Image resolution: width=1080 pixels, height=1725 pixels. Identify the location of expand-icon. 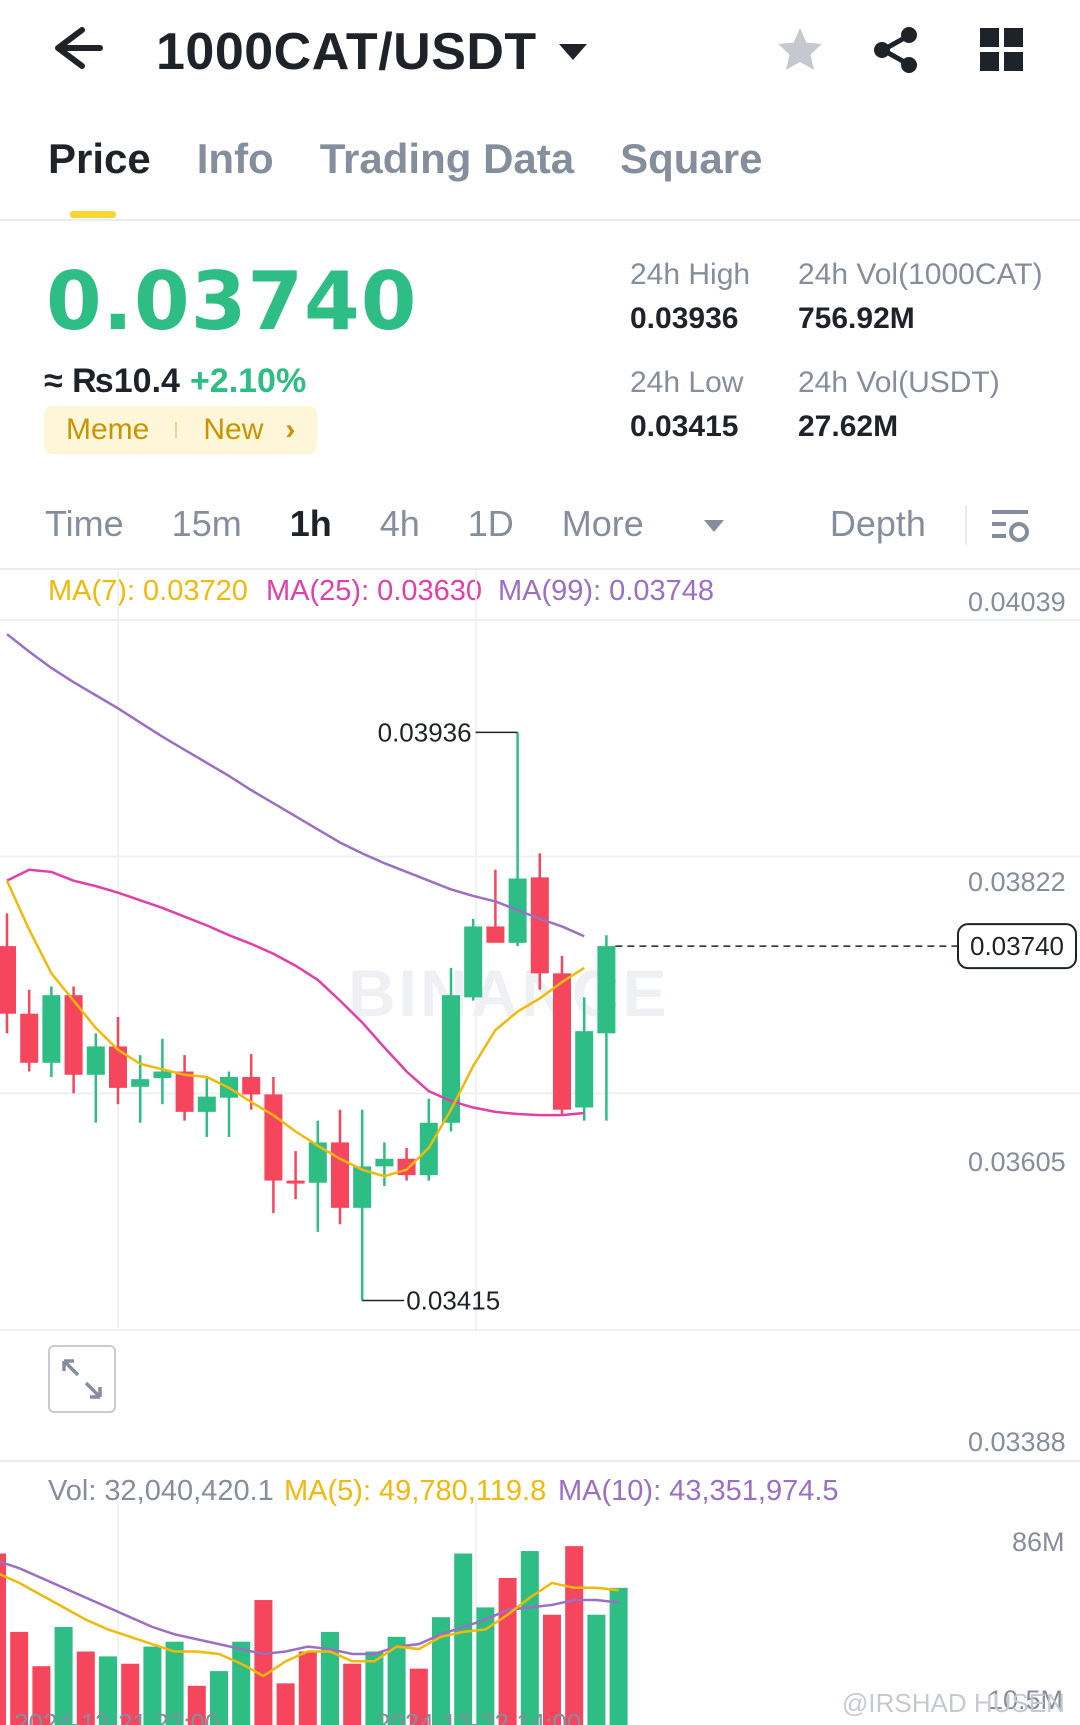
(82, 1379).